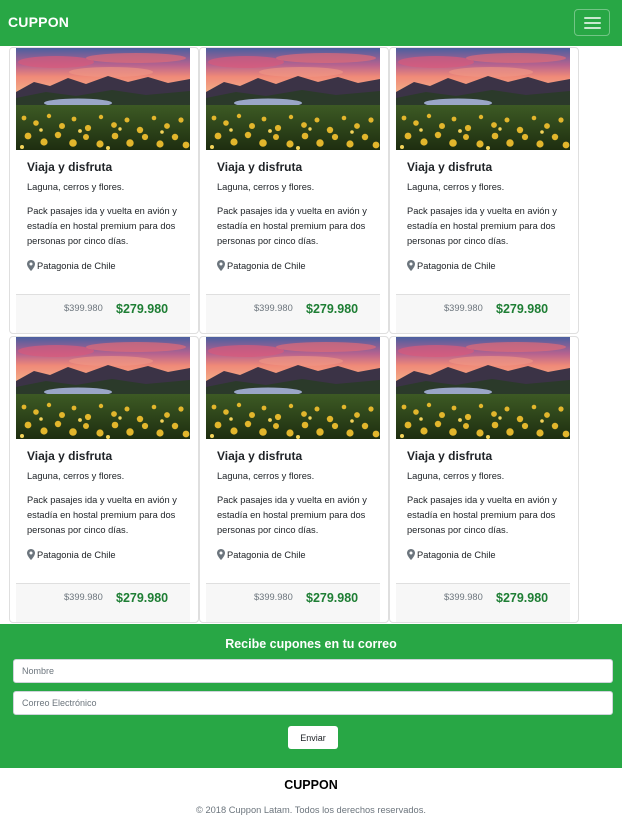 This screenshot has height=824, width=622. What do you see at coordinates (313, 703) in the screenshot?
I see `email-field` at bounding box center [313, 703].